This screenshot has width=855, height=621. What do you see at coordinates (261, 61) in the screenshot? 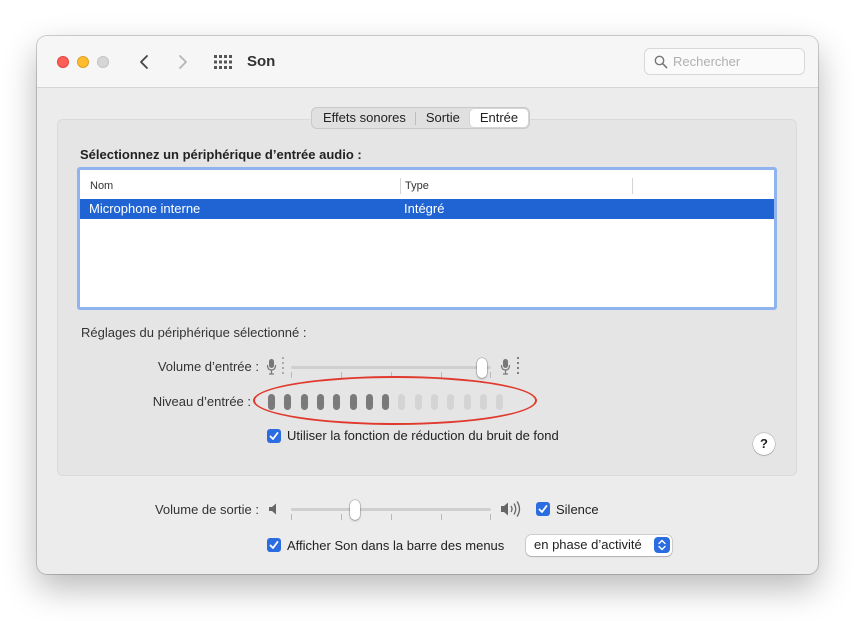
I see `window-title: Son` at bounding box center [261, 61].